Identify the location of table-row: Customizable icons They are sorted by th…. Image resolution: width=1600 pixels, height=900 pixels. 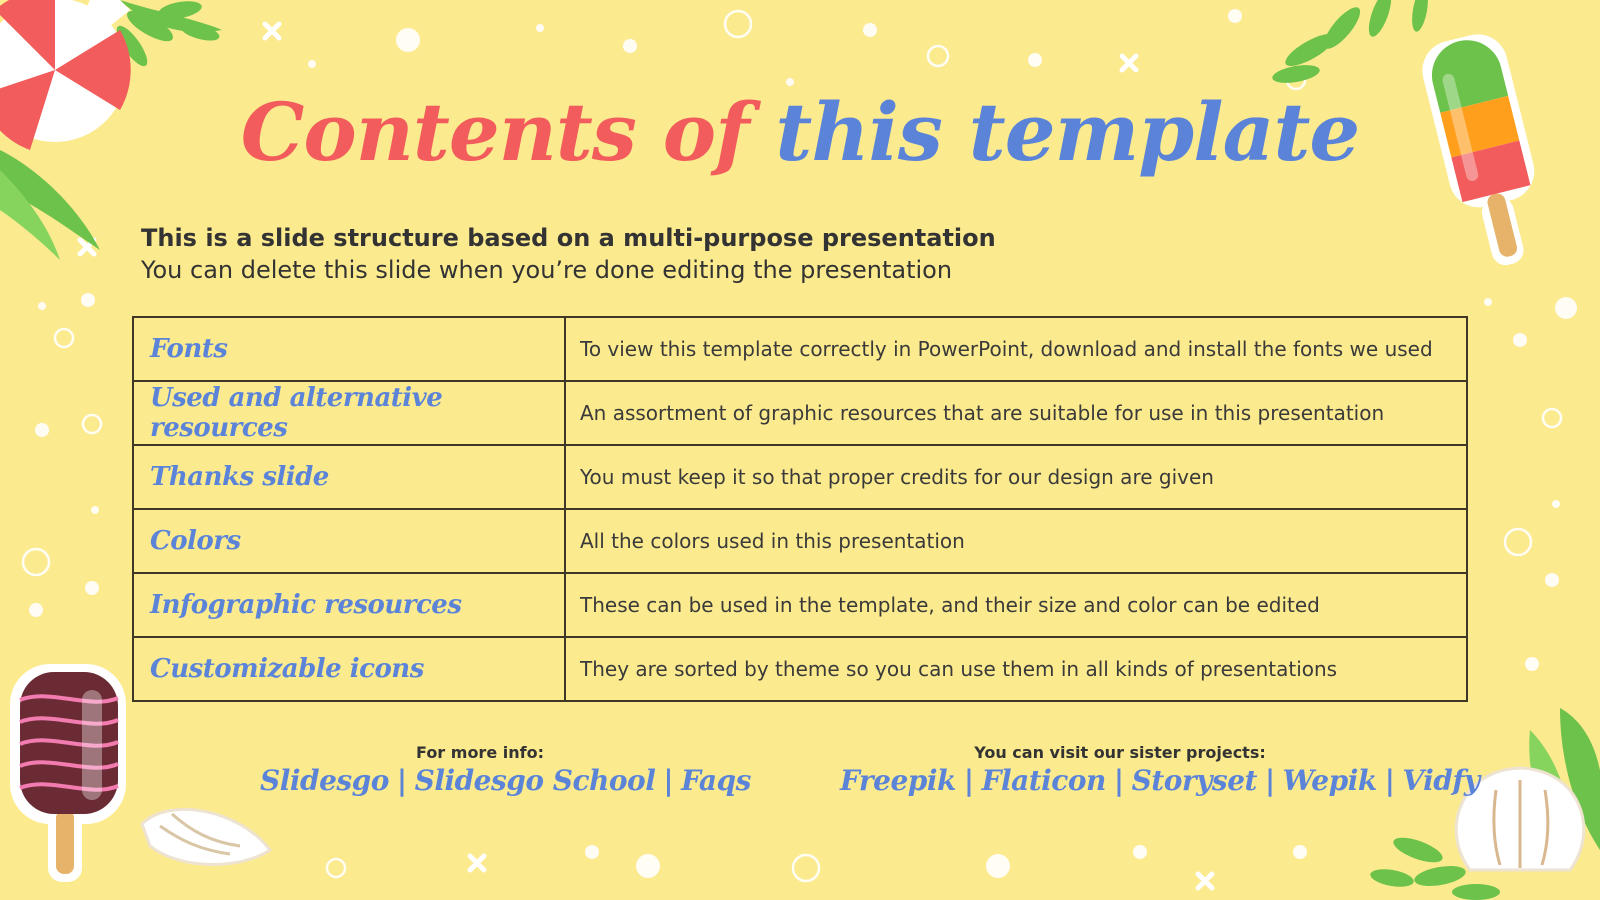
(800, 669).